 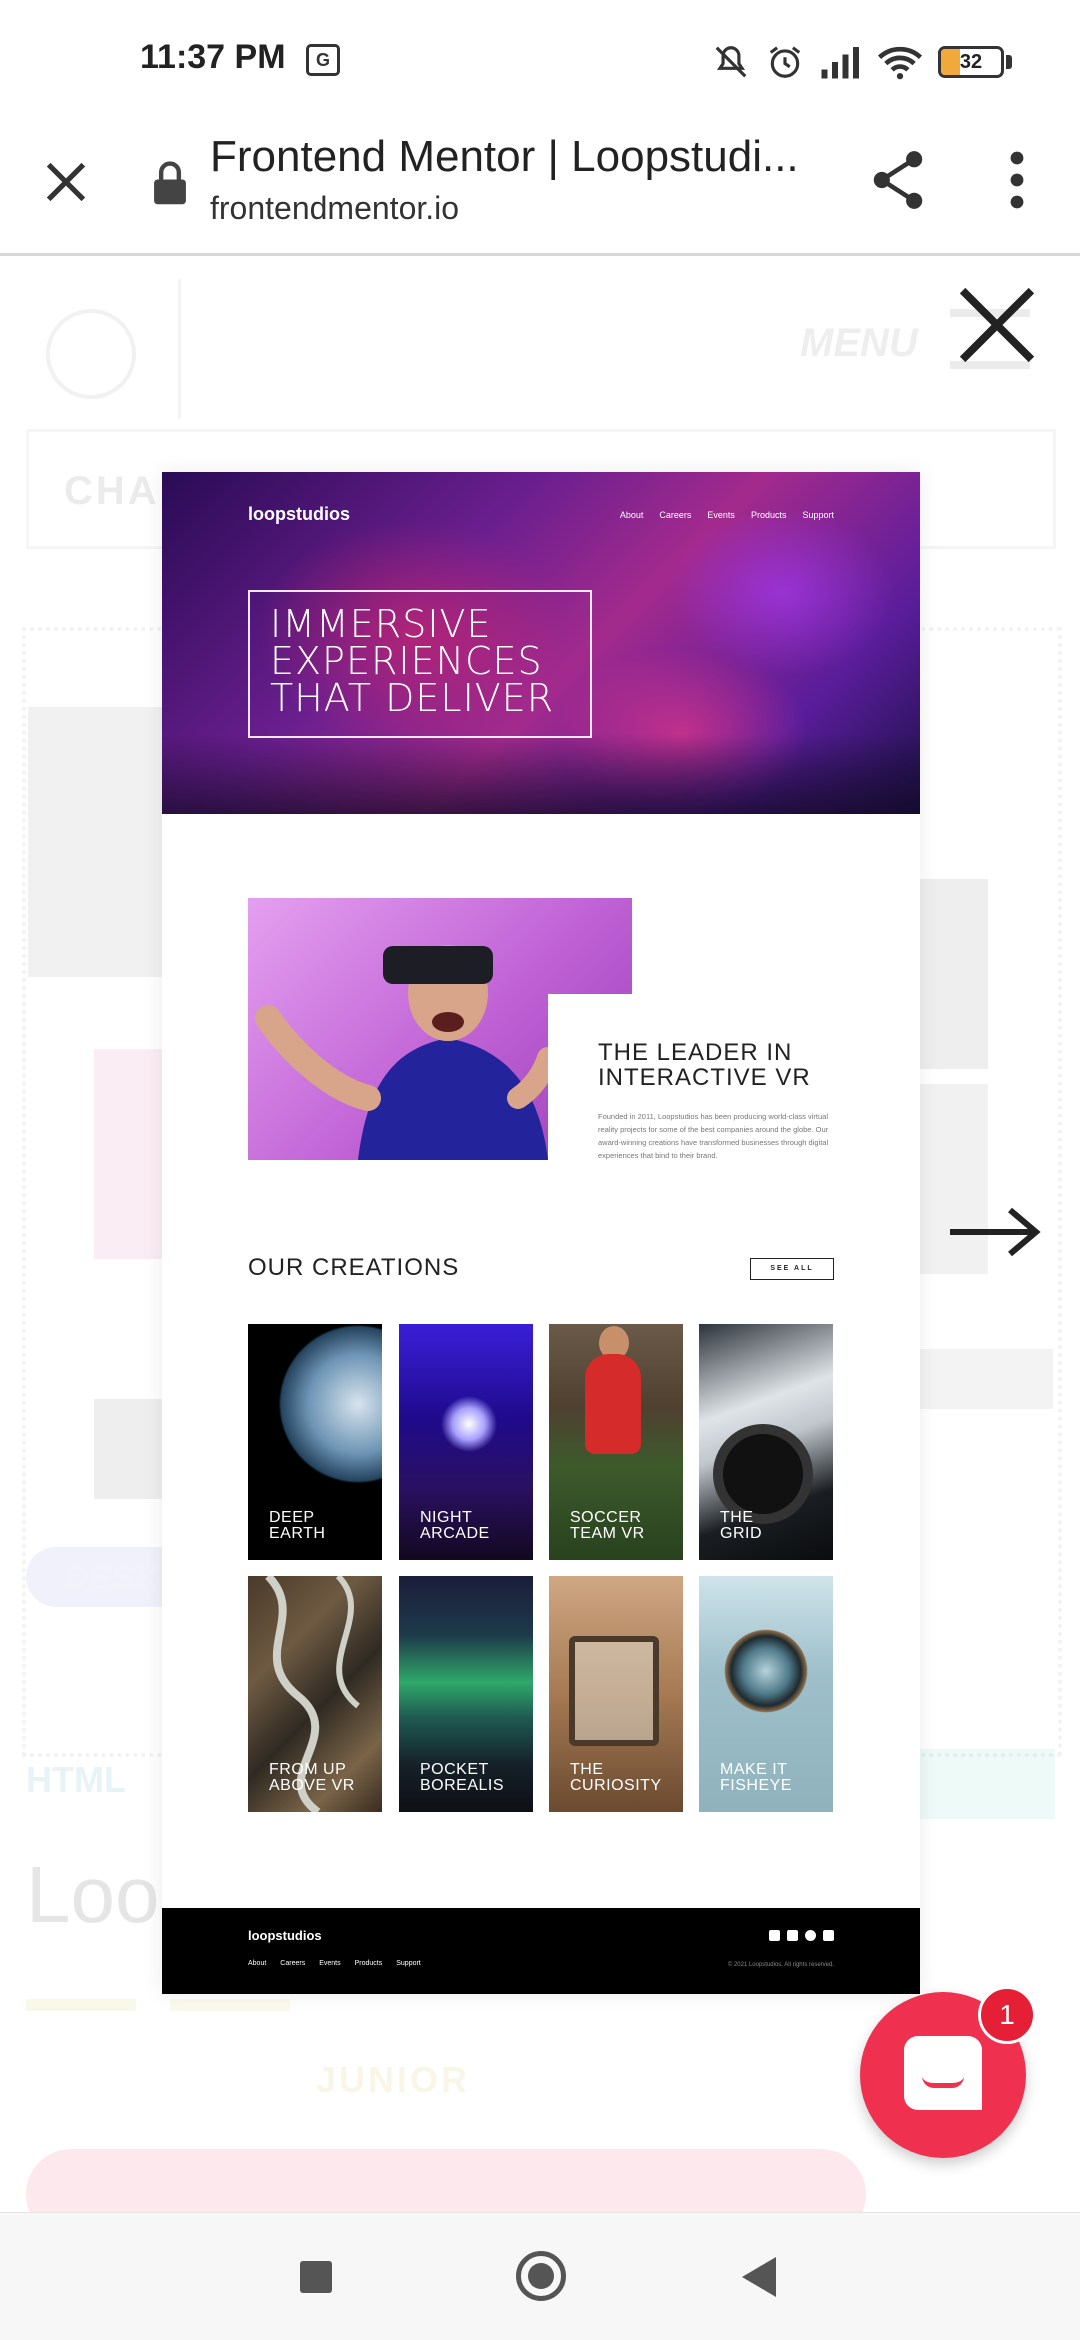 I want to click on status-time: 11:37 PM, so click(x=213, y=57).